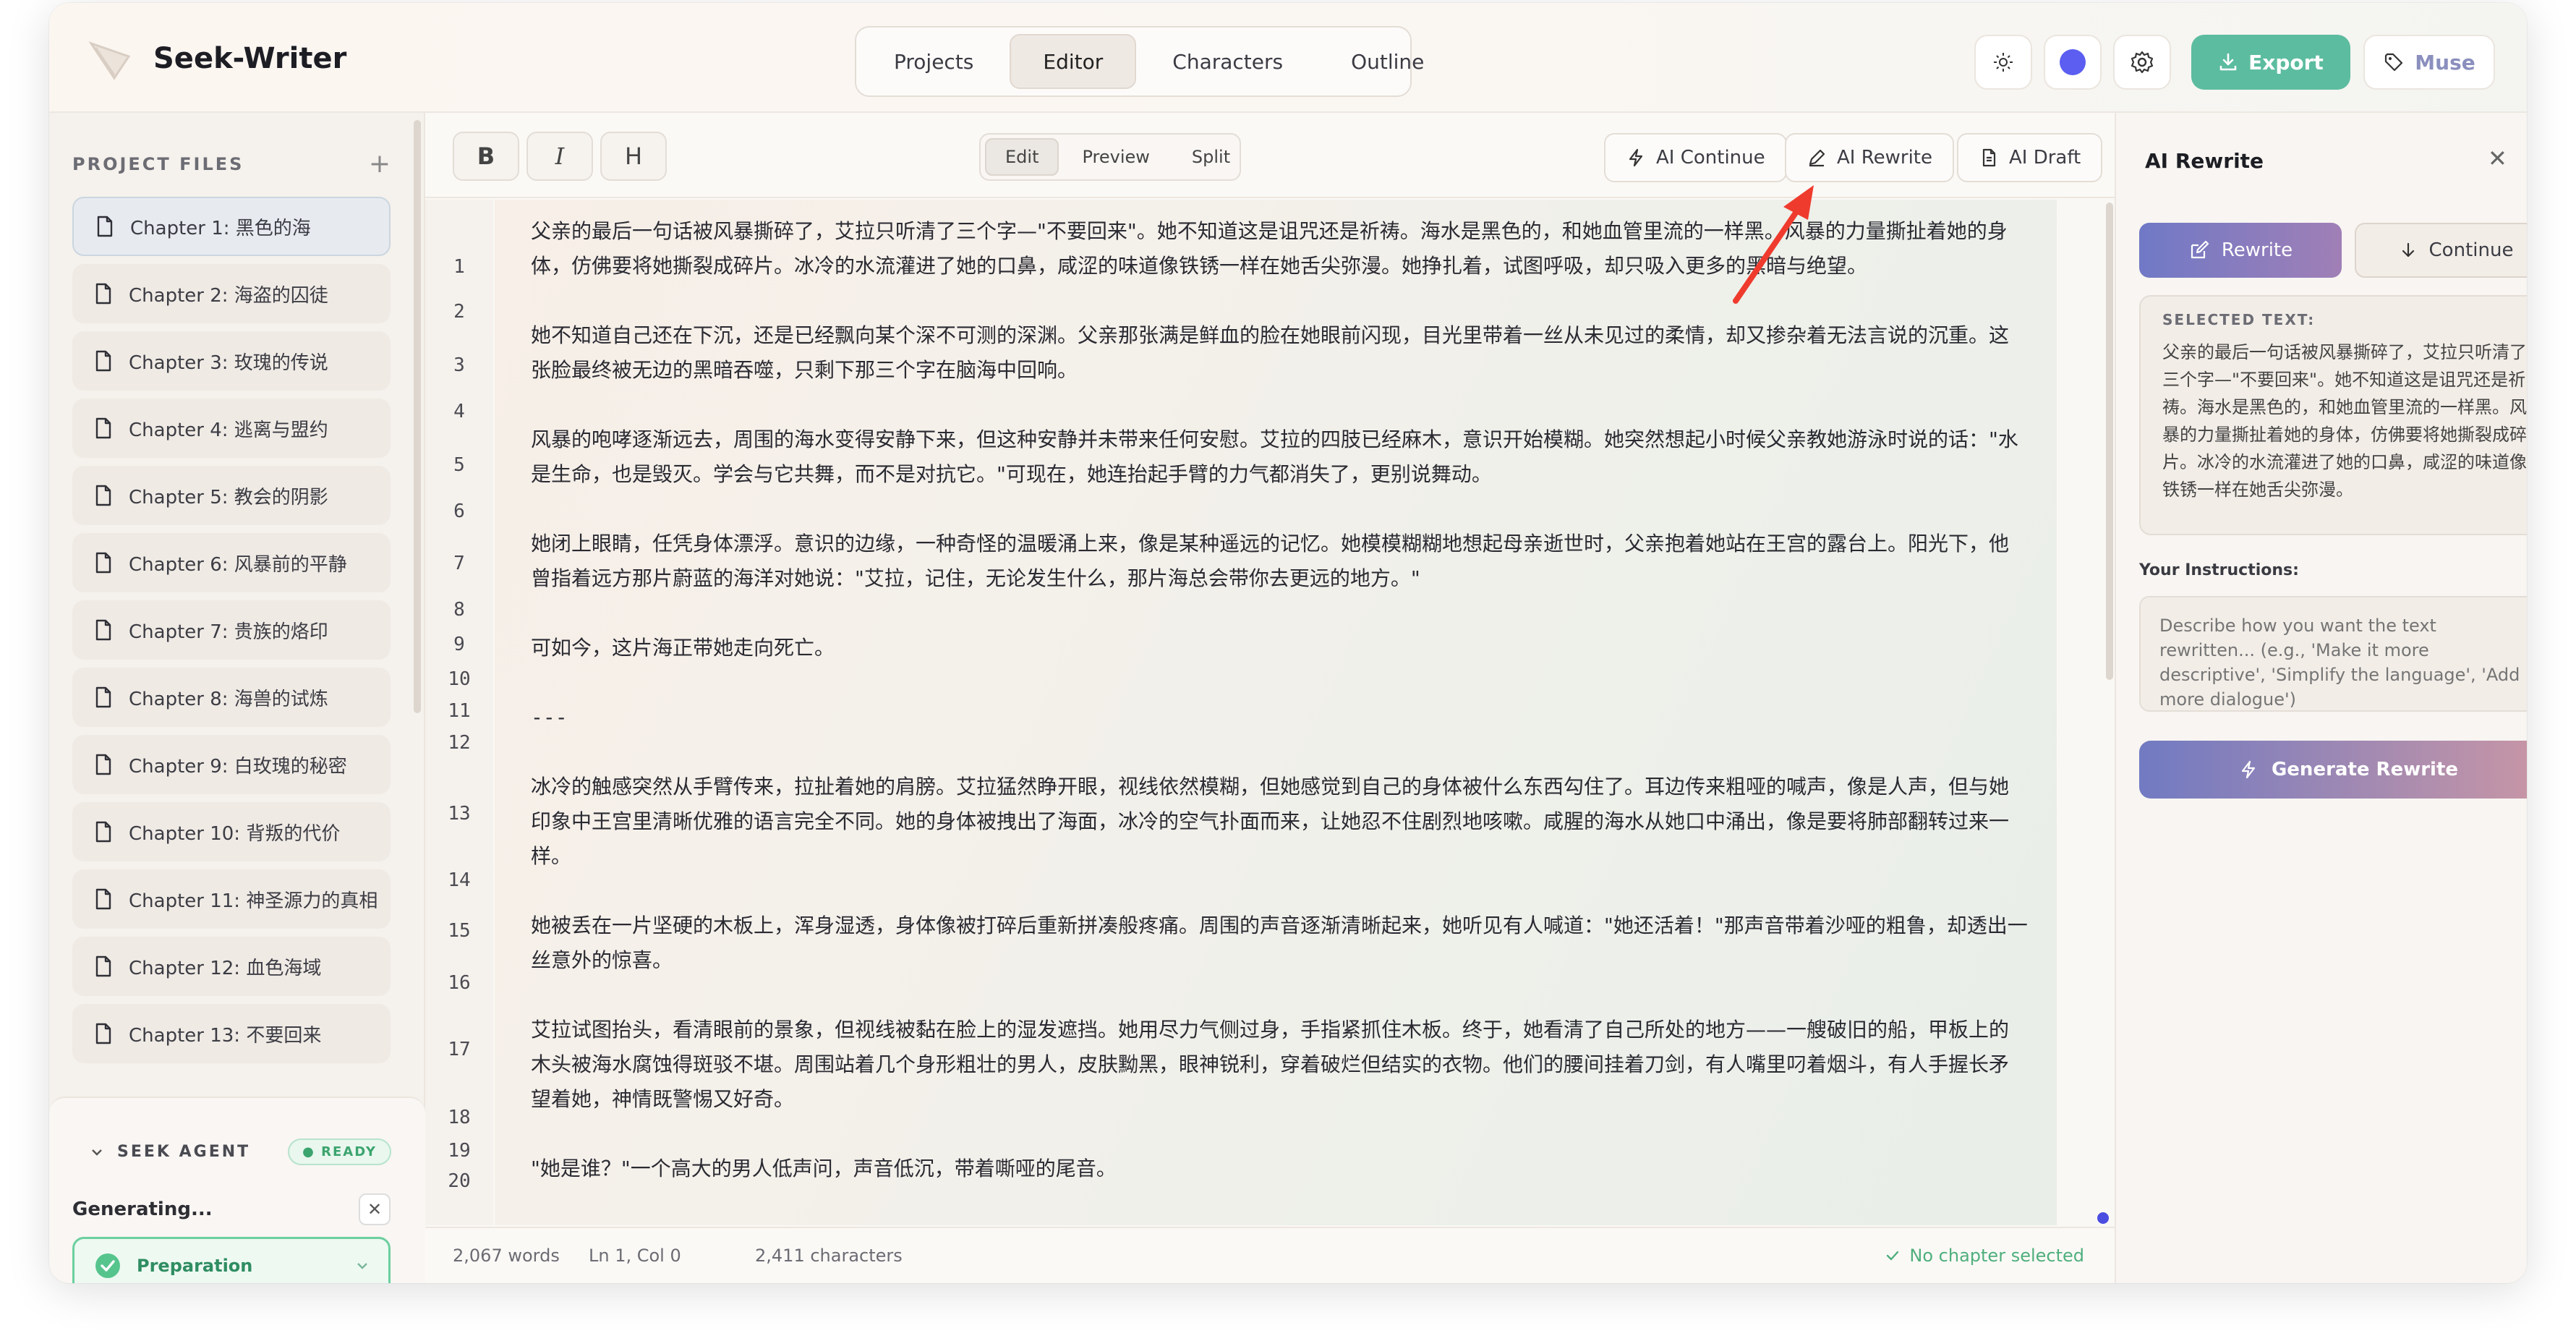 Image resolution: width=2576 pixels, height=1341 pixels. I want to click on chapter-item: Chapter 11: 神圣源力的真相, so click(231, 899).